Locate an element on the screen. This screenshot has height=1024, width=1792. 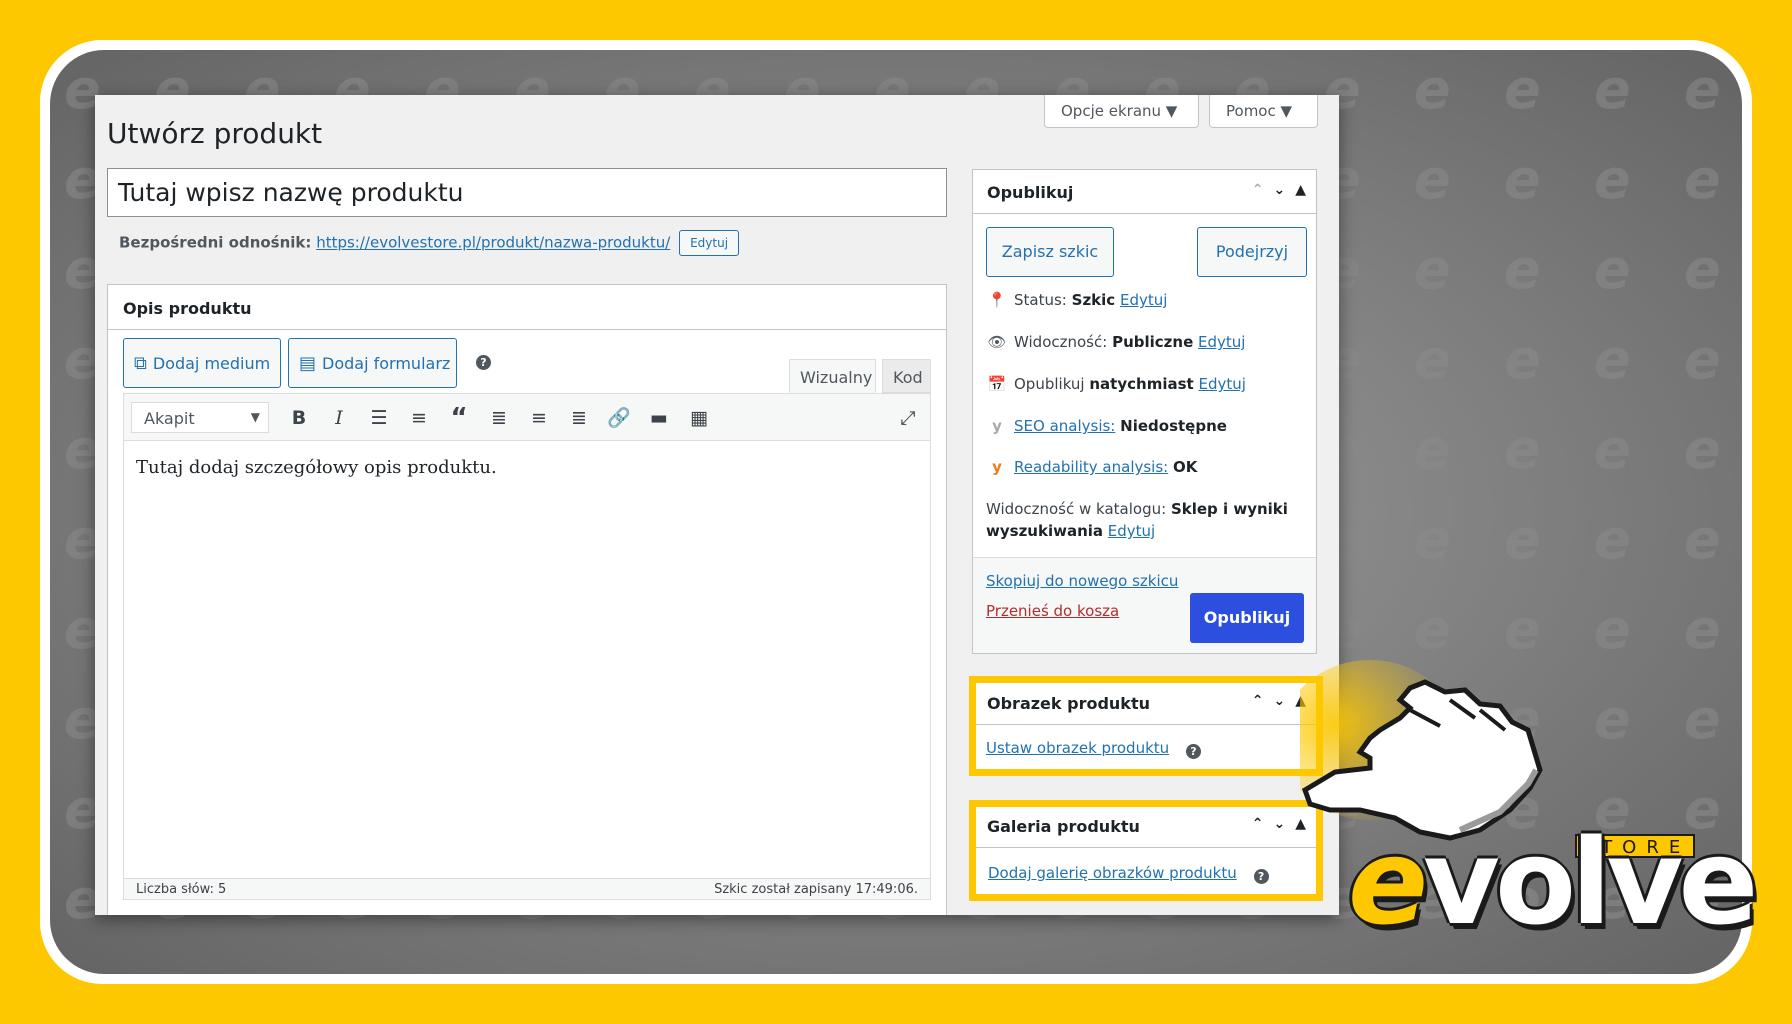
add-form-label: Dodaj formularz is located at coordinates (386, 363).